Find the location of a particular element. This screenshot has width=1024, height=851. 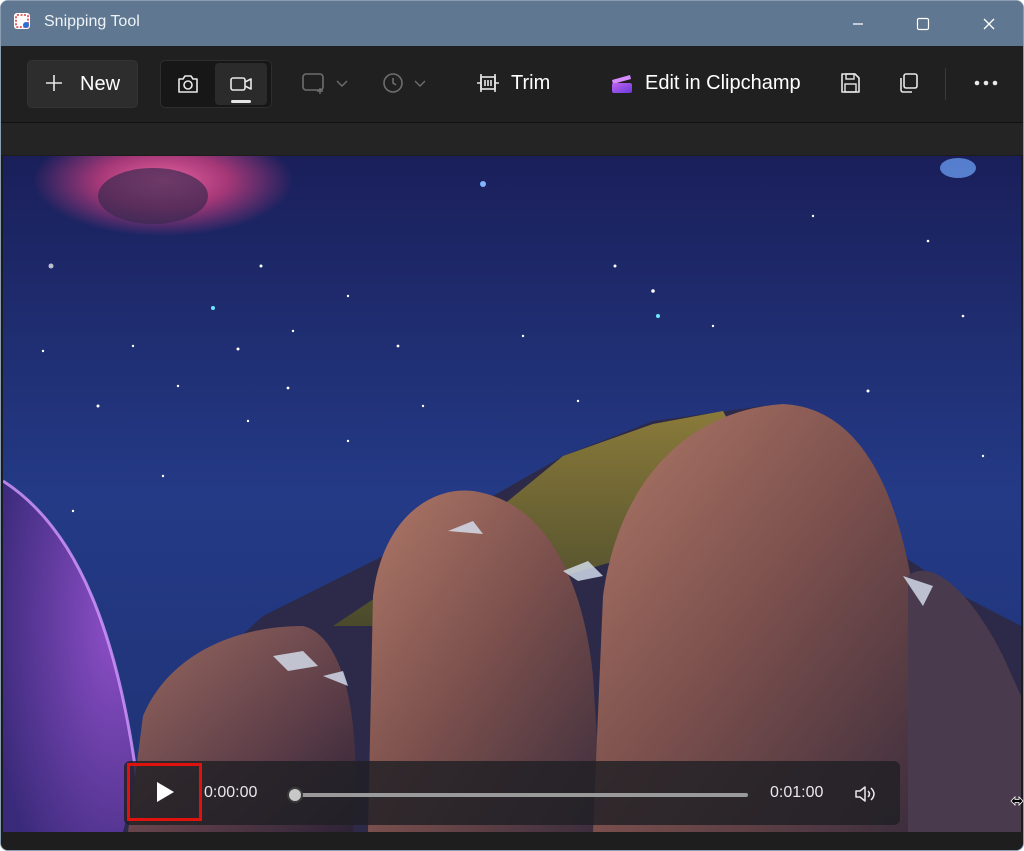

seek-bar is located at coordinates (521, 795).